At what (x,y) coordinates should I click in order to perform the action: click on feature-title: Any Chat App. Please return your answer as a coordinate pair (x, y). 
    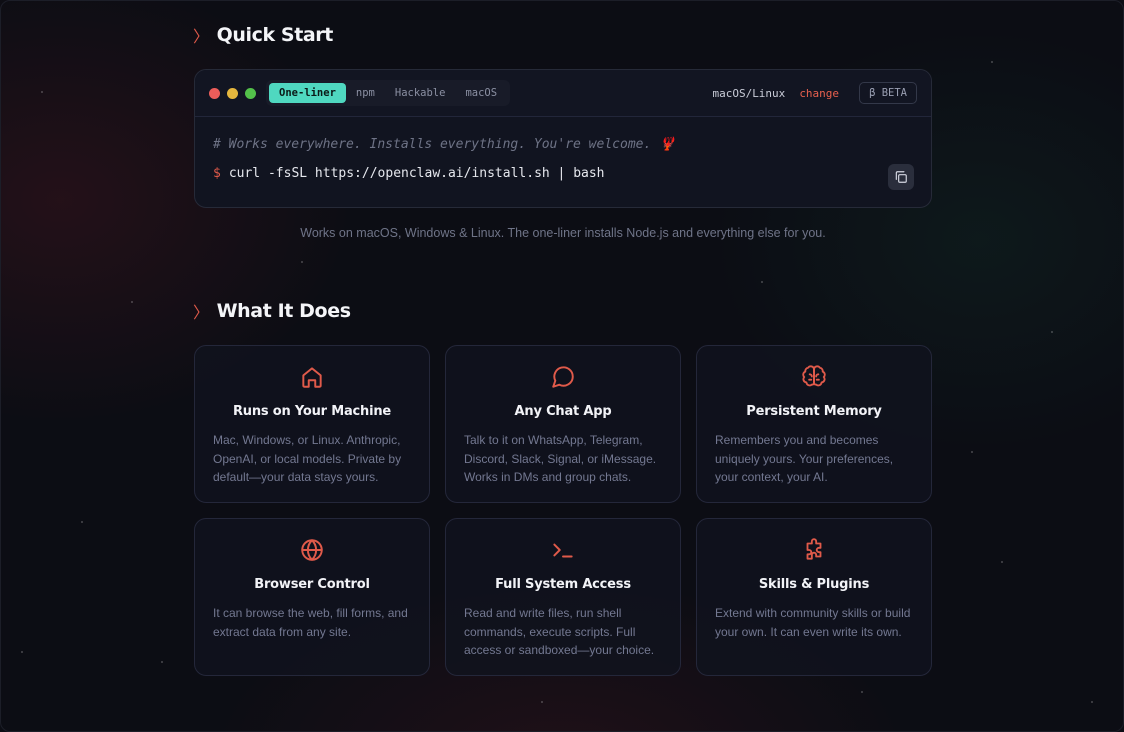
    Looking at the image, I should click on (563, 411).